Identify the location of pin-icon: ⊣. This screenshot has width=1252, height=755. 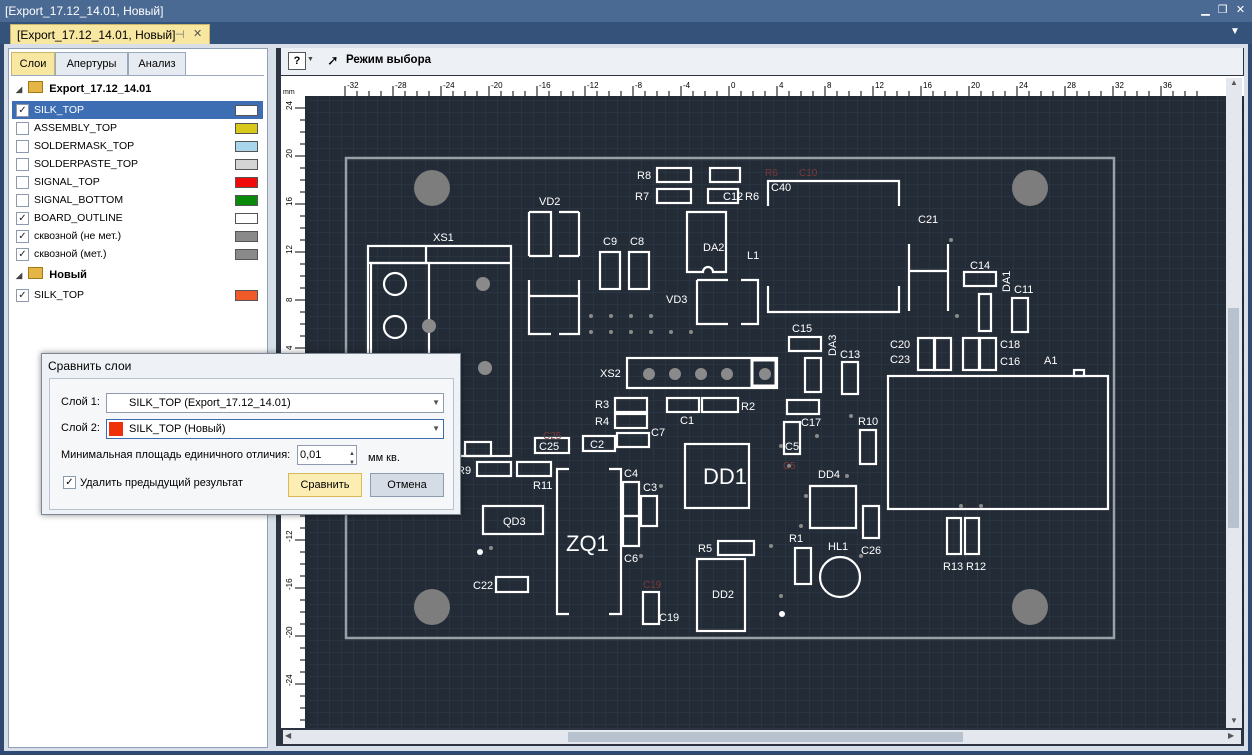
(180, 34).